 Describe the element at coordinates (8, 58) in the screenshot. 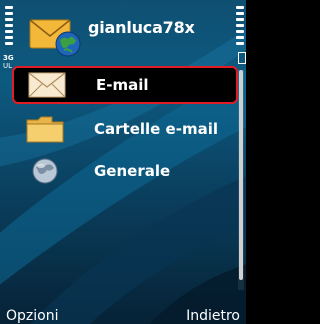

I see `network-type-label: 3G` at that location.